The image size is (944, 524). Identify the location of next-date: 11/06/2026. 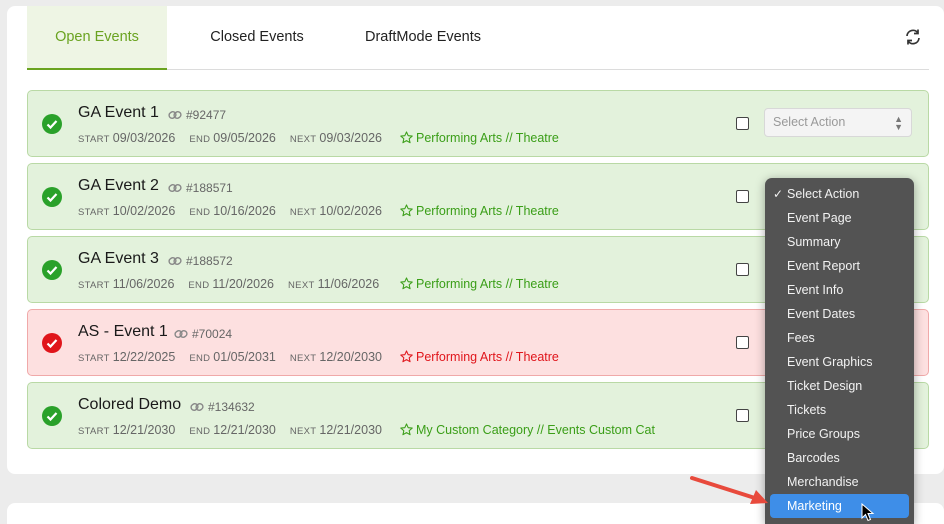
(348, 284).